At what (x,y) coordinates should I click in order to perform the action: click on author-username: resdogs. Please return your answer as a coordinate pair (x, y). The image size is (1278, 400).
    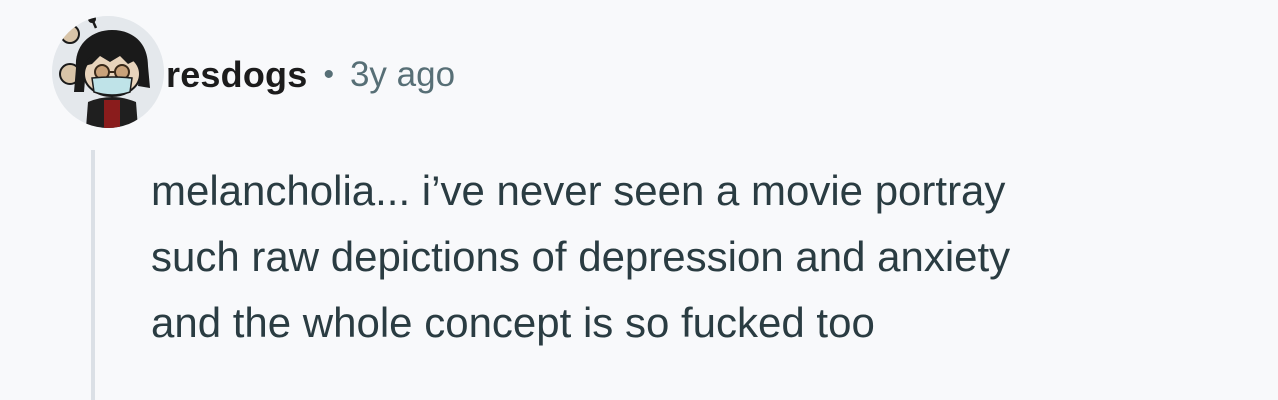
    Looking at the image, I should click on (236, 75).